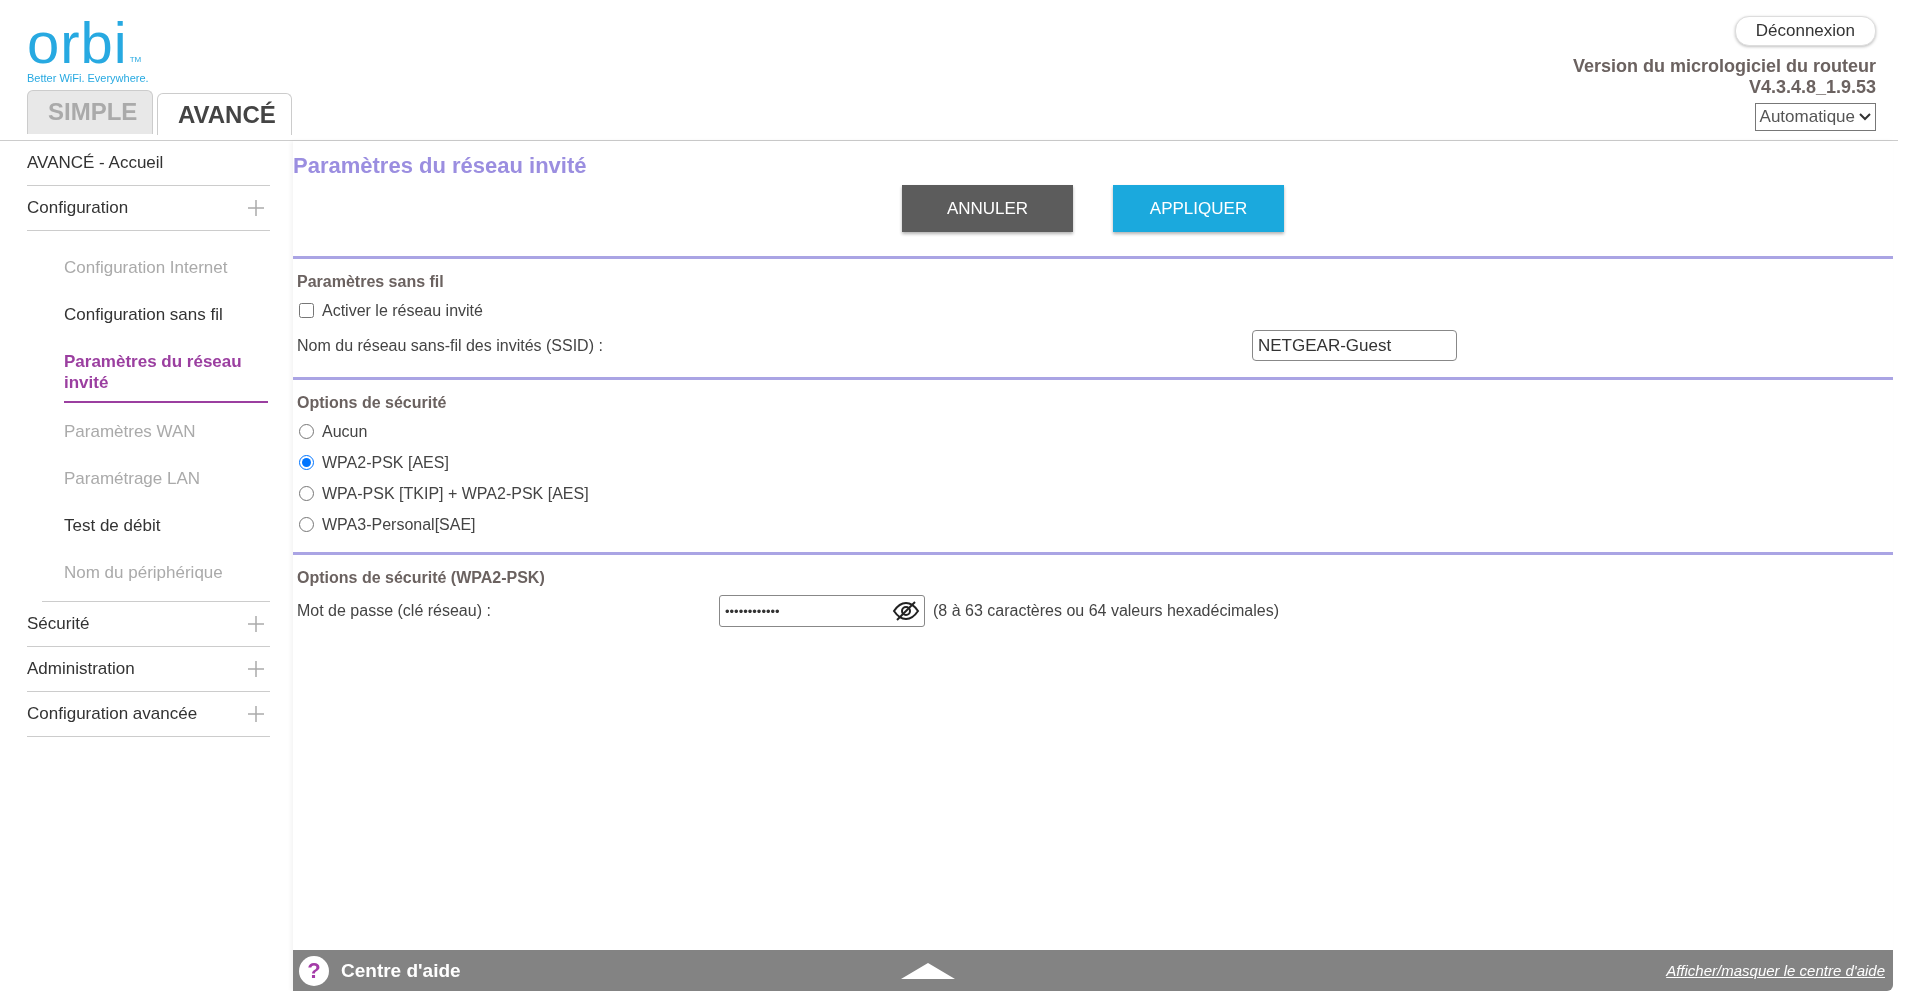 The height and width of the screenshot is (991, 1920). I want to click on checkbox, so click(306, 310).